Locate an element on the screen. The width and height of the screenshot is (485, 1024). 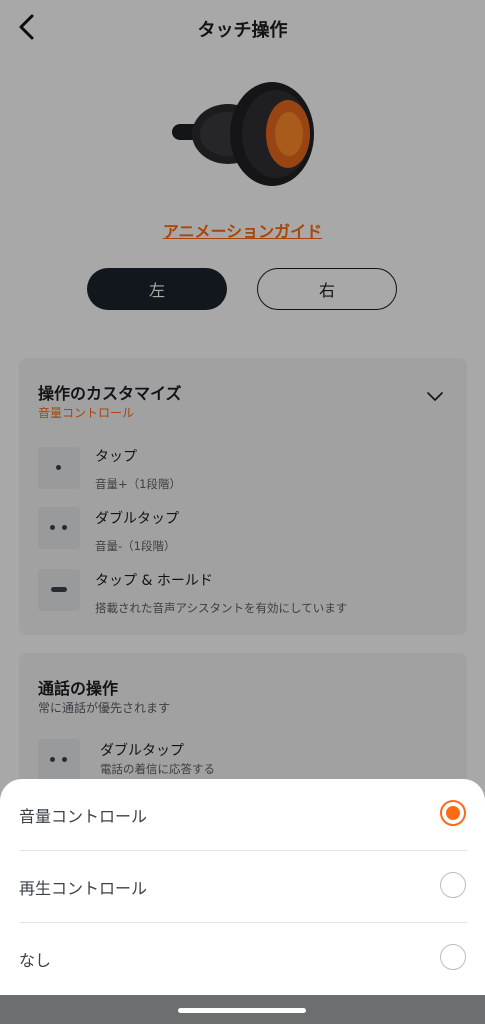
option-label: 音量コントロール is located at coordinates (83, 816).